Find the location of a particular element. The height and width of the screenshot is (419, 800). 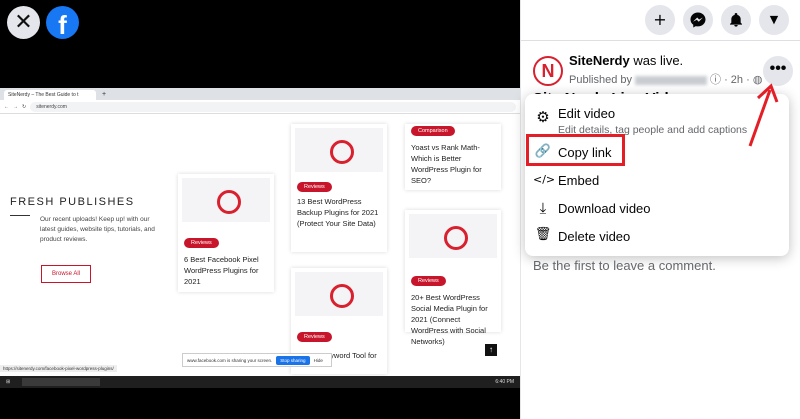

menu-item-label: Edit video is located at coordinates (587, 113).